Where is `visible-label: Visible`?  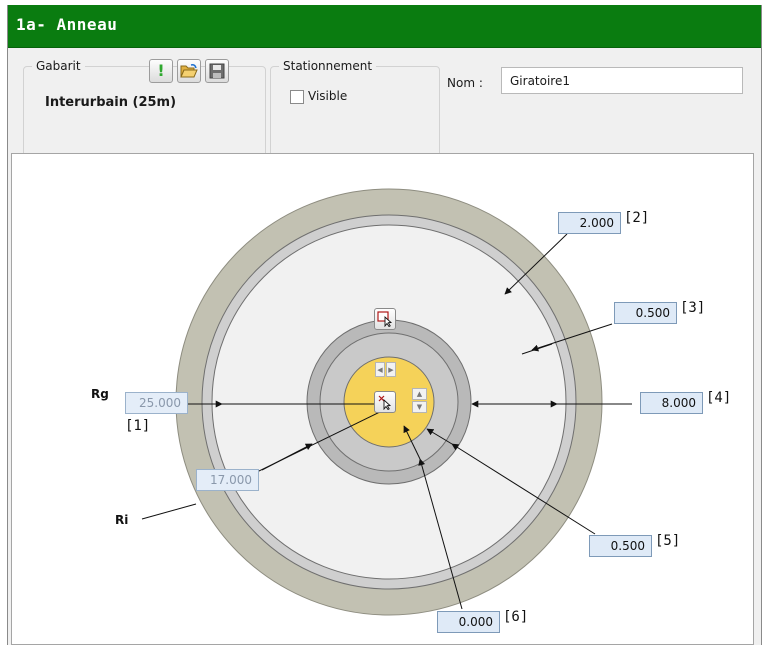 visible-label: Visible is located at coordinates (328, 96).